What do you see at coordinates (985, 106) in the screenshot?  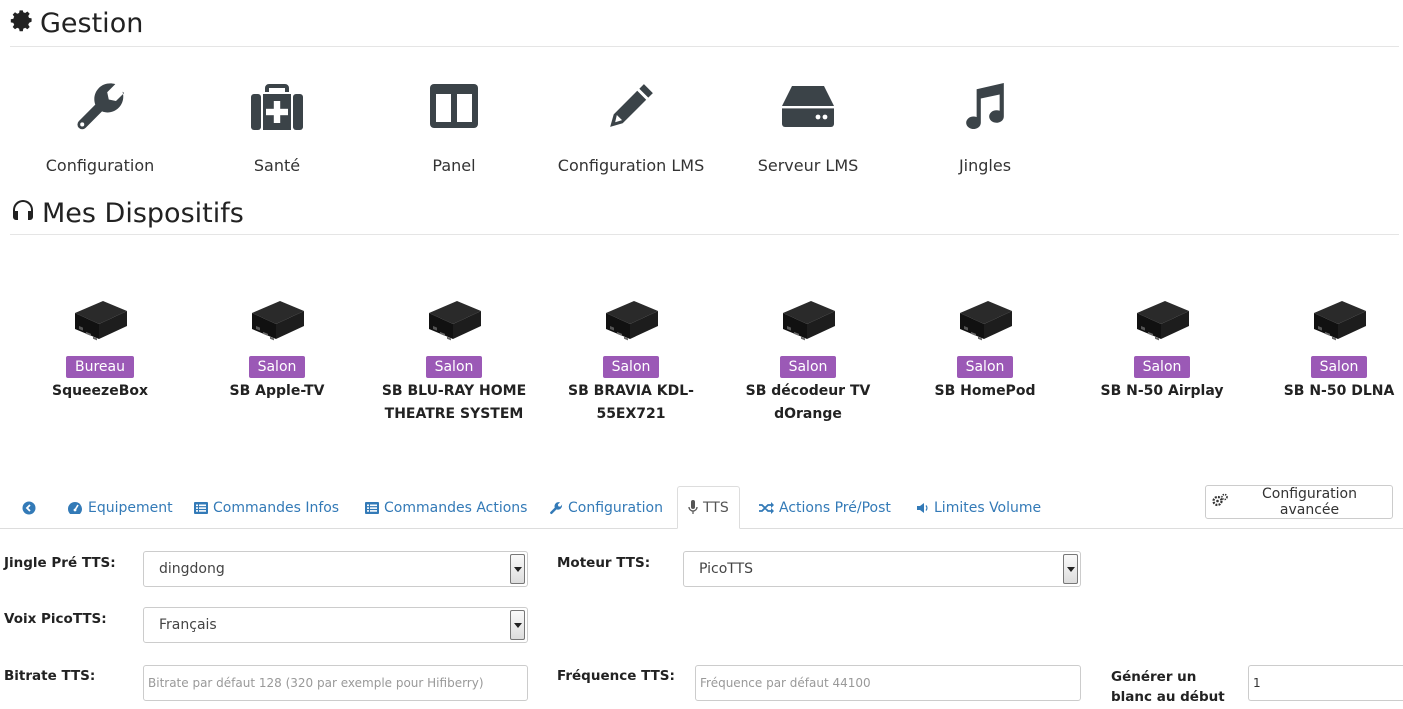 I see `music-icon` at bounding box center [985, 106].